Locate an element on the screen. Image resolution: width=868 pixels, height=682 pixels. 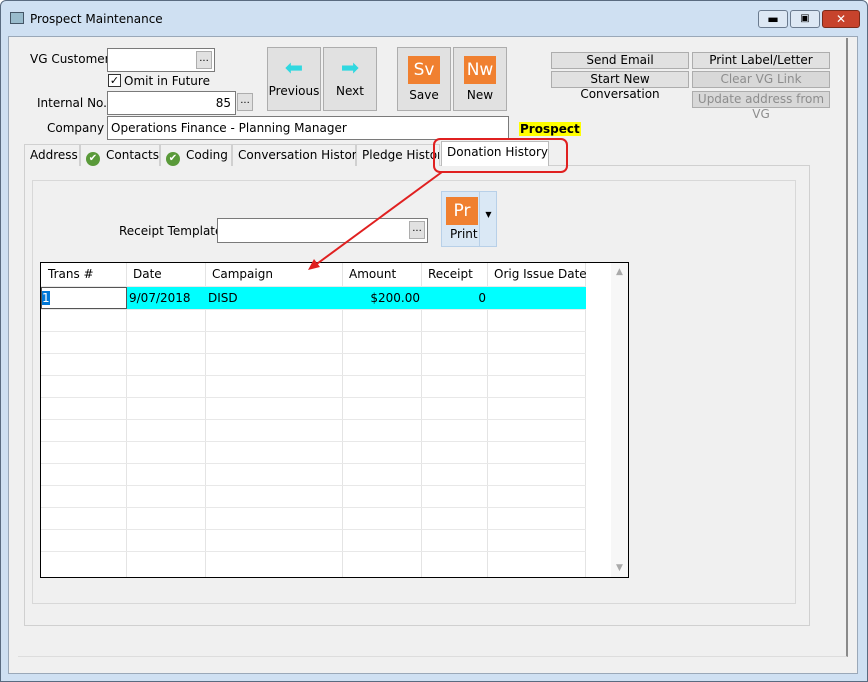
annotation-highlight-box is located at coordinates (500, 155).